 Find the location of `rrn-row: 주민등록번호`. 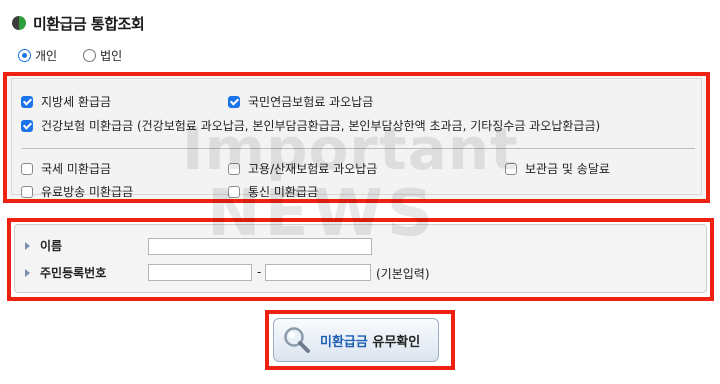

rrn-row: 주민등록번호 is located at coordinates (65, 272).